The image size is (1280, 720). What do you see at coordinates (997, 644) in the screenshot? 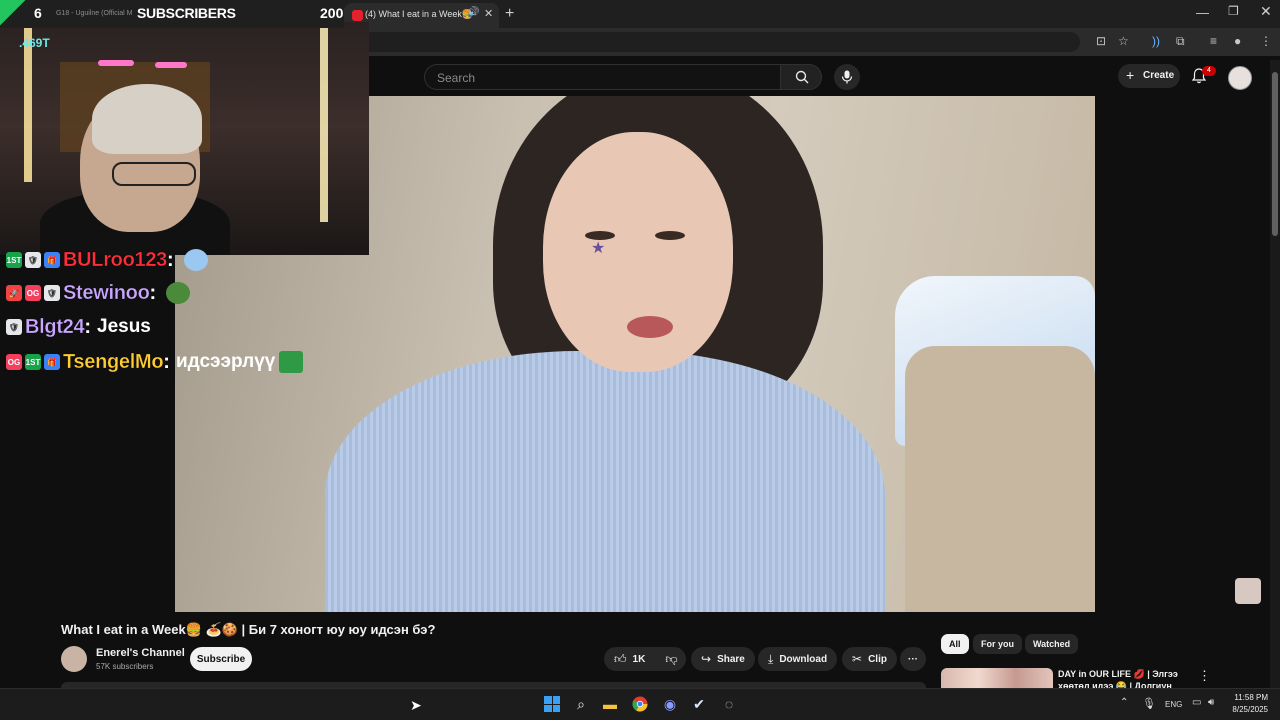
I see `chip-for-you: For you` at bounding box center [997, 644].